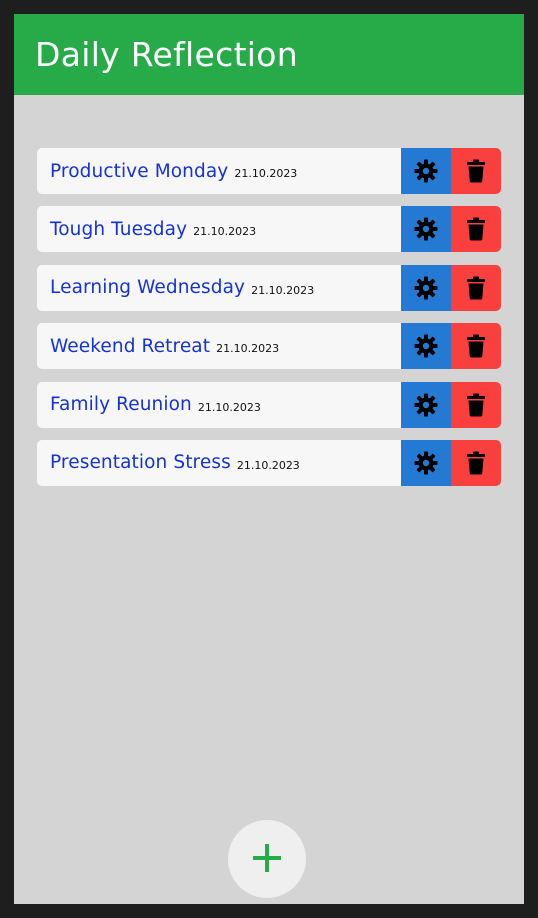 This screenshot has width=538, height=918. Describe the element at coordinates (140, 463) in the screenshot. I see `entry-title: Presentation Stress` at that location.